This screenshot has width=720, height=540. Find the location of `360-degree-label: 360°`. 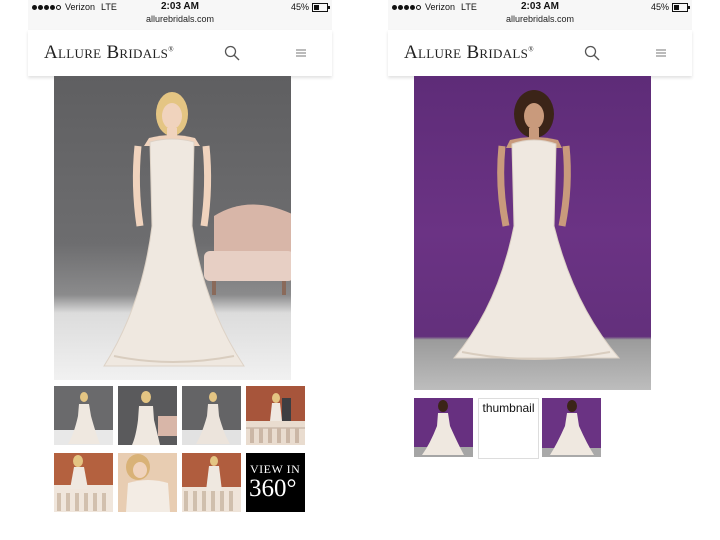

360-degree-label: 360° is located at coordinates (273, 488).